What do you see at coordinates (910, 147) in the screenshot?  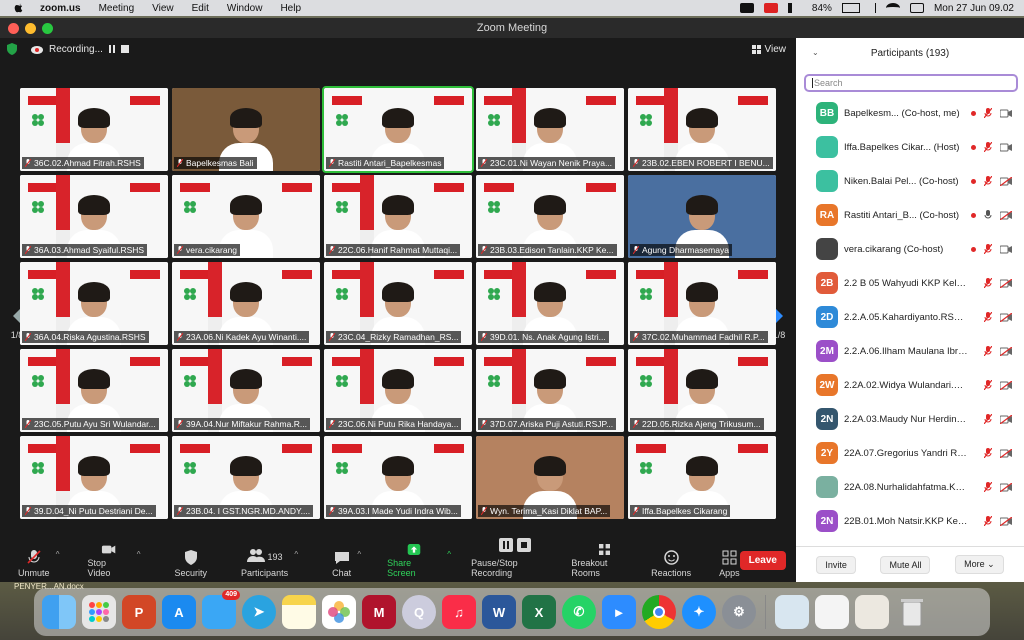 I see `participant-row: Iffa.Bapelkes Cikar... (Host)` at bounding box center [910, 147].